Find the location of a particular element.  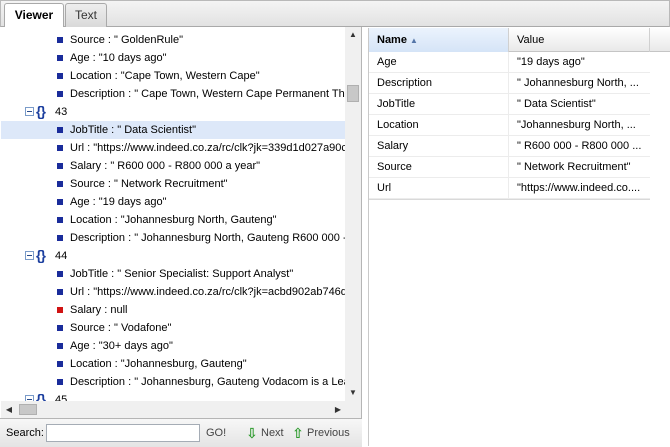

grid-cell-name: Url is located at coordinates (439, 188).